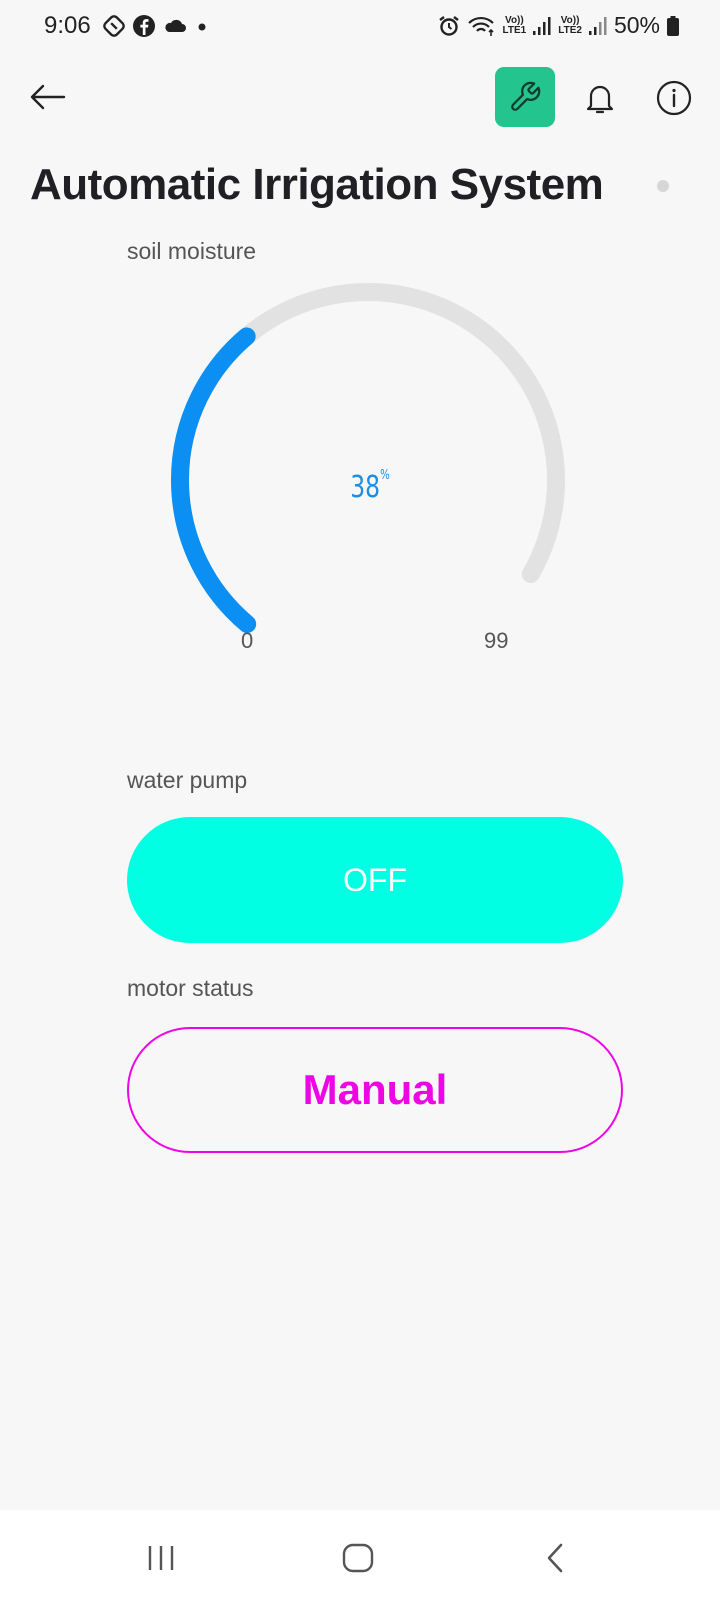 The width and height of the screenshot is (720, 1600). What do you see at coordinates (496, 640) in the screenshot?
I see `gauge-max-label: 99` at bounding box center [496, 640].